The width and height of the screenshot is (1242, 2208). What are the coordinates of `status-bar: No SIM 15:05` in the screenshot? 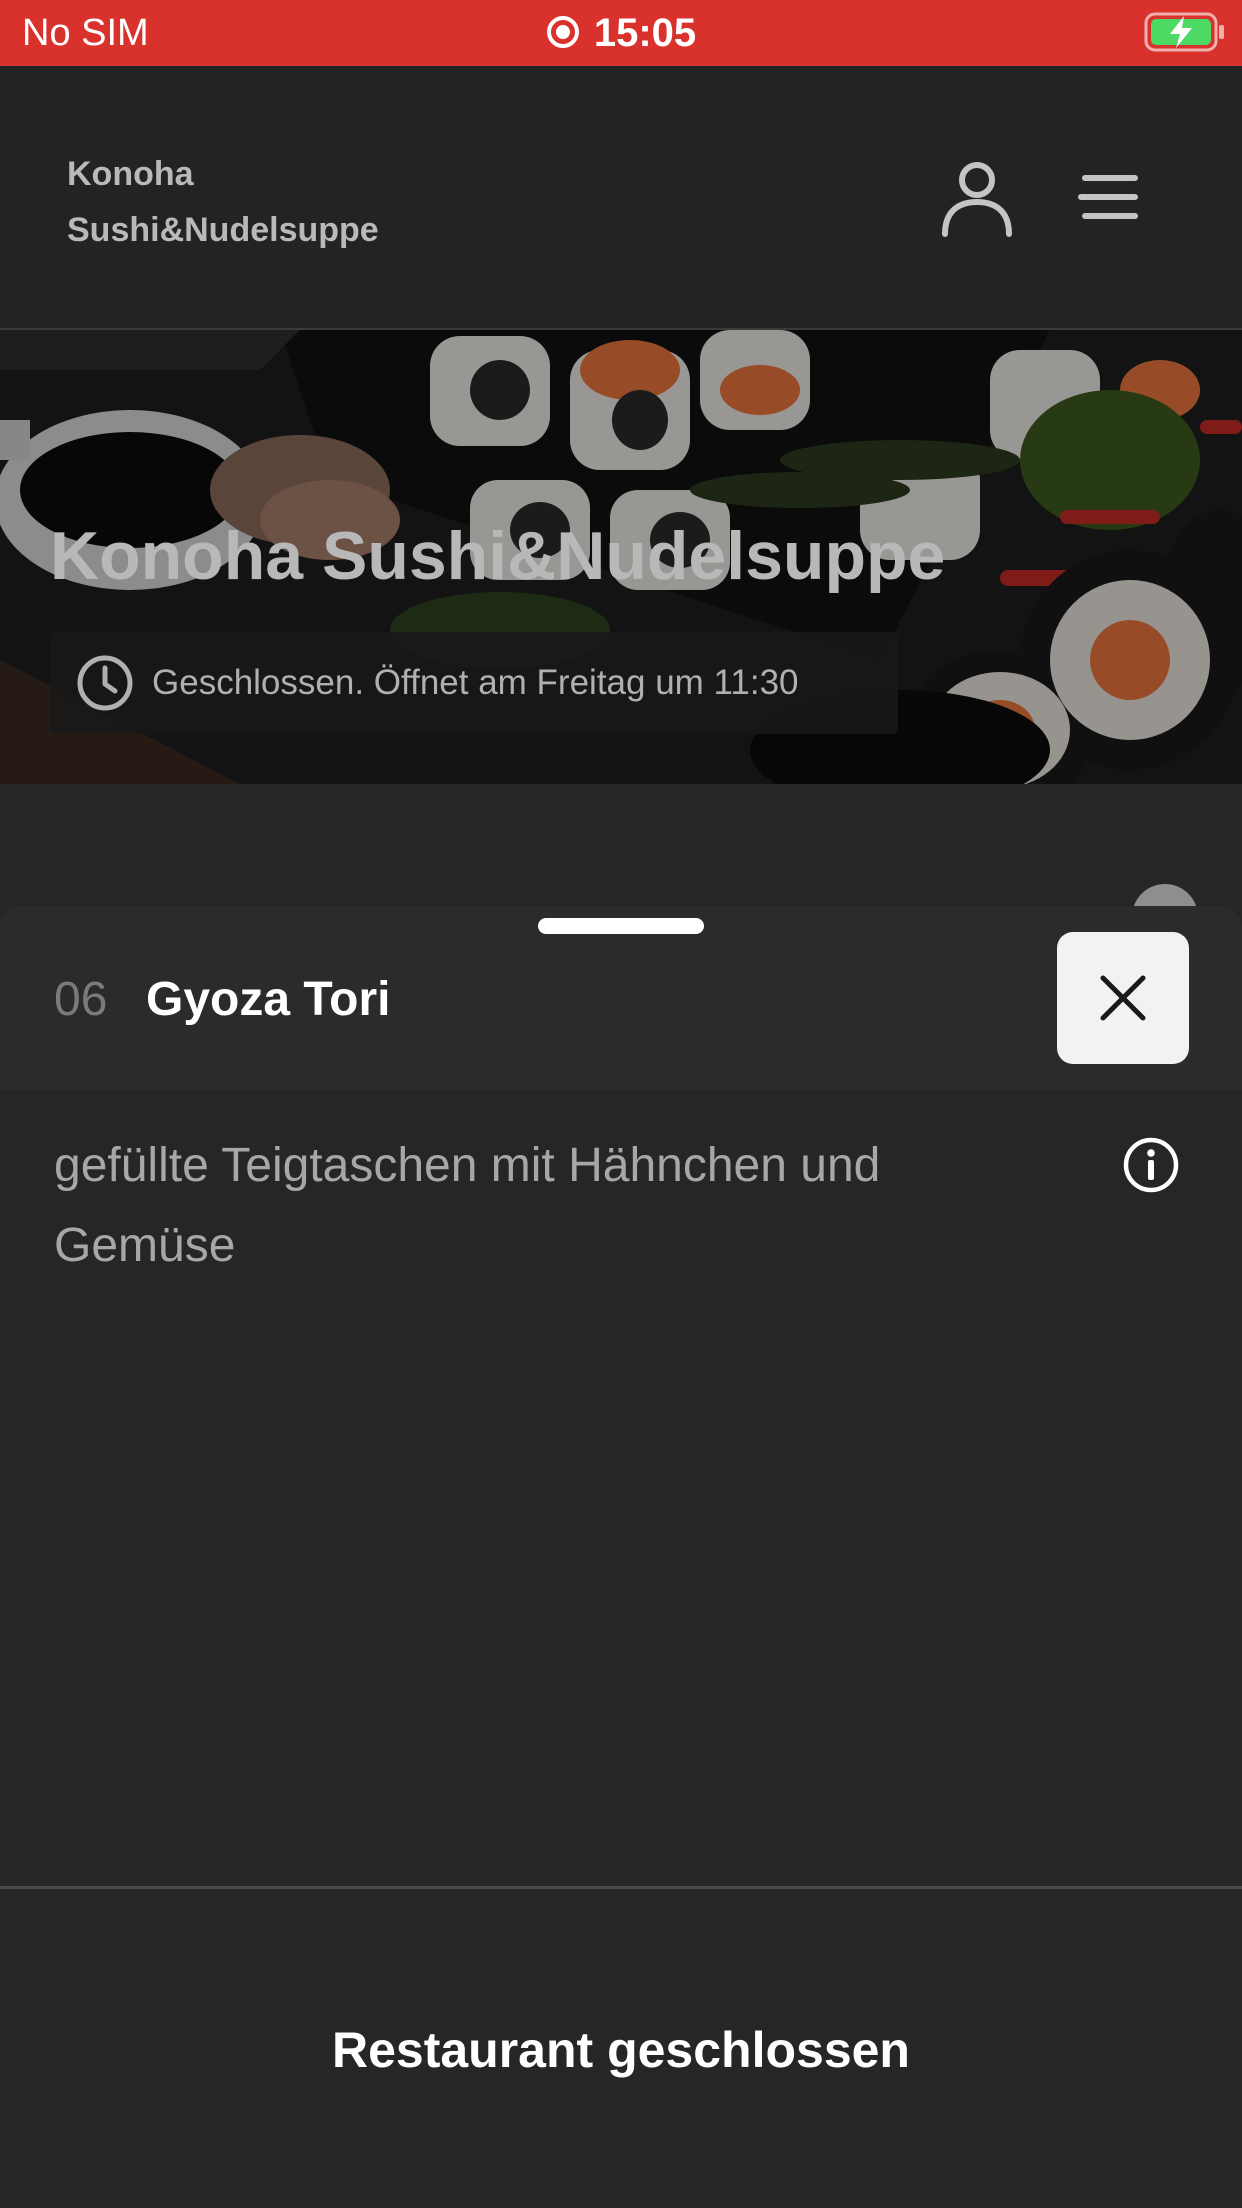 It's located at (621, 33).